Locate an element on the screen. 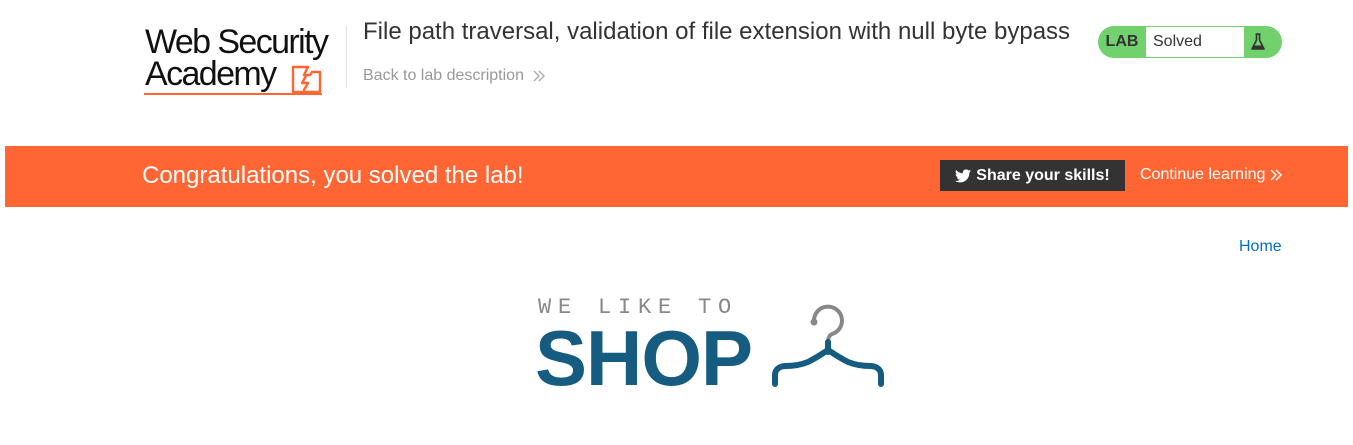 The height and width of the screenshot is (445, 1353). twitter-icon is located at coordinates (963, 175).